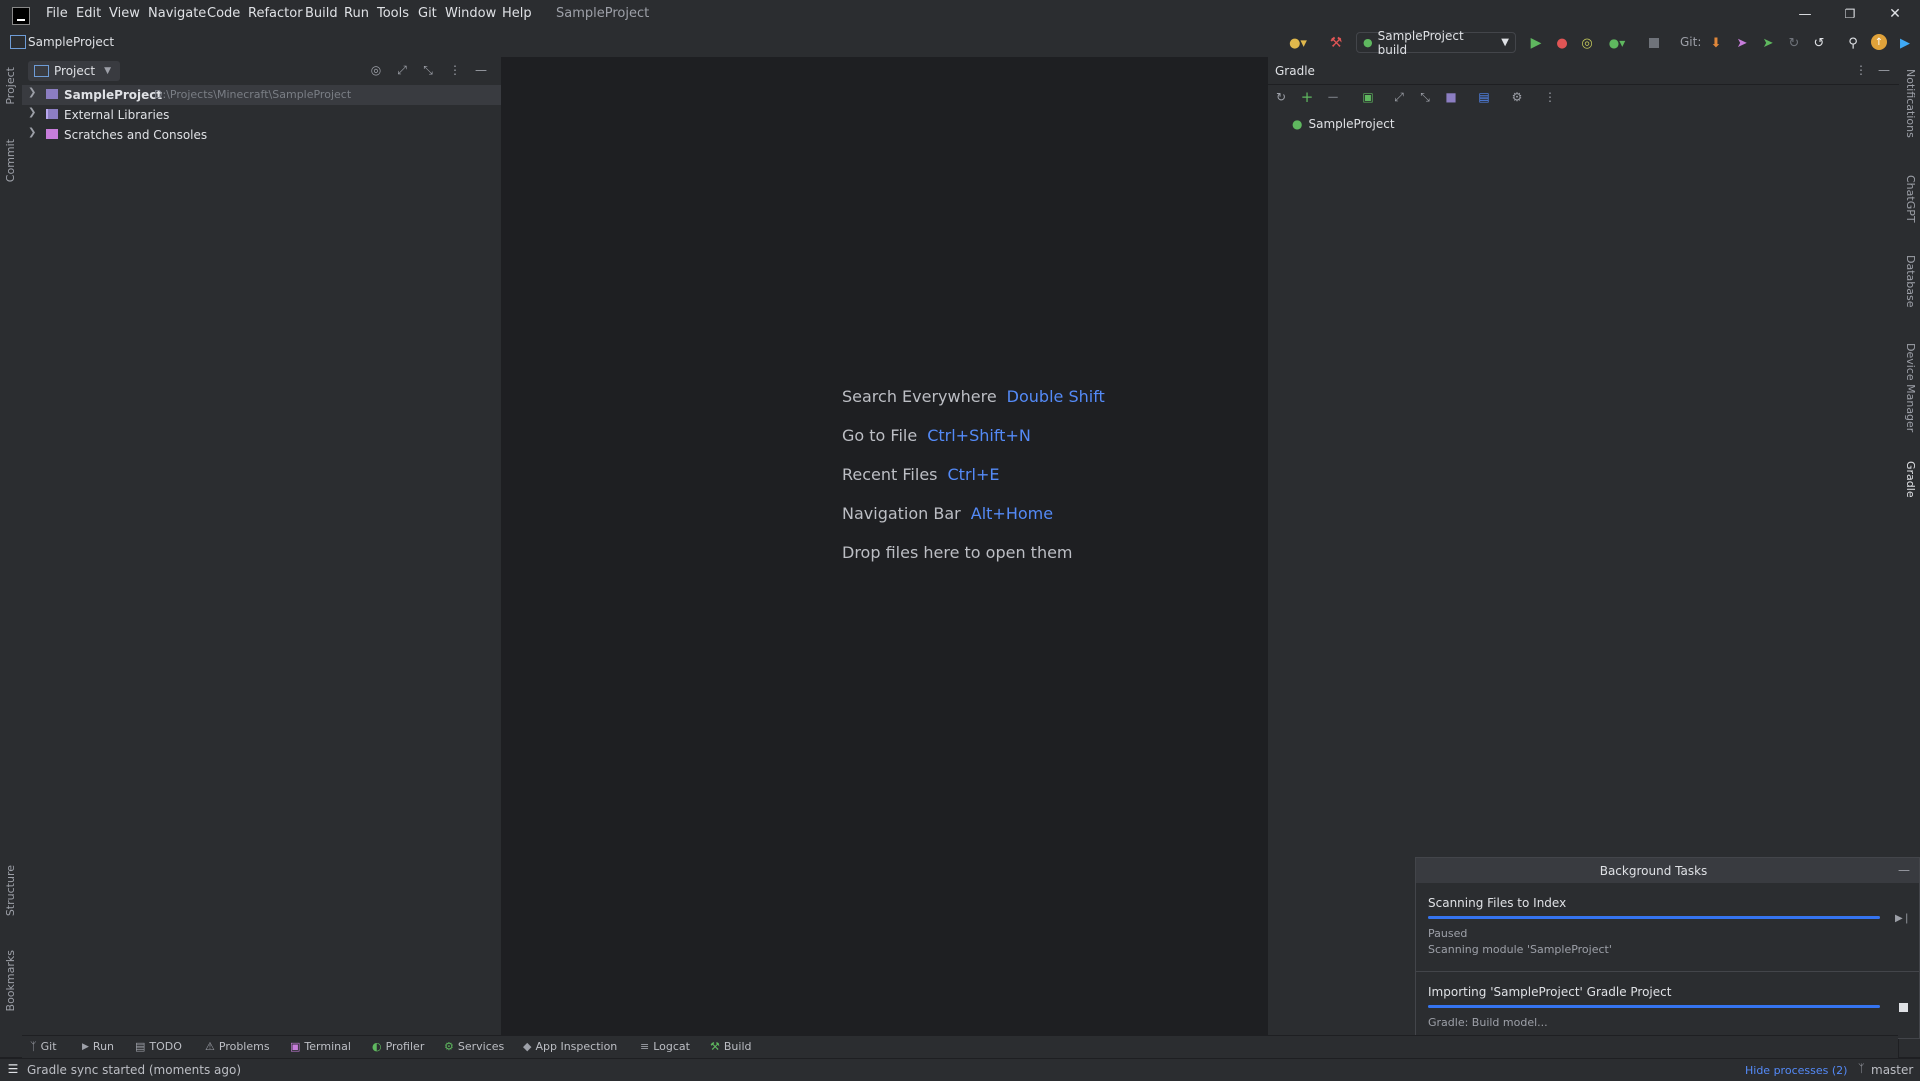 The image size is (1920, 1081). Describe the element at coordinates (356, 13) in the screenshot. I see `menu-run: Run` at that location.